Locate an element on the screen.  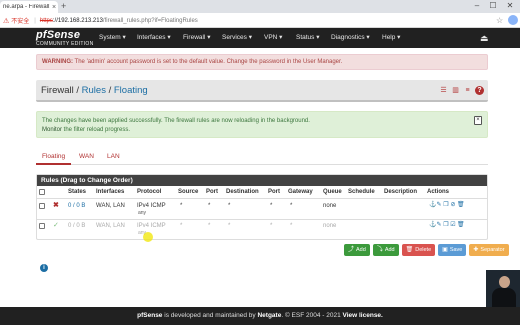
close-tab-icon: × is located at coordinates (54, 7).